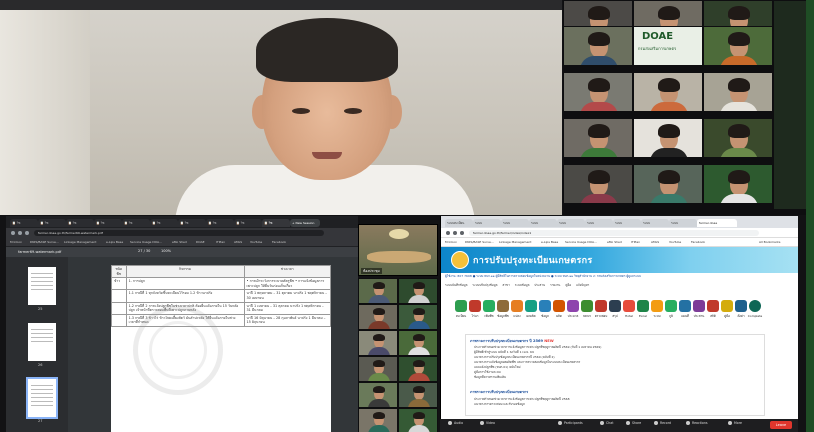 Image resolution: width=814 pixels, height=432 pixels. Describe the element at coordinates (475, 306) in the screenshot. I see `farmland-icon` at that location.